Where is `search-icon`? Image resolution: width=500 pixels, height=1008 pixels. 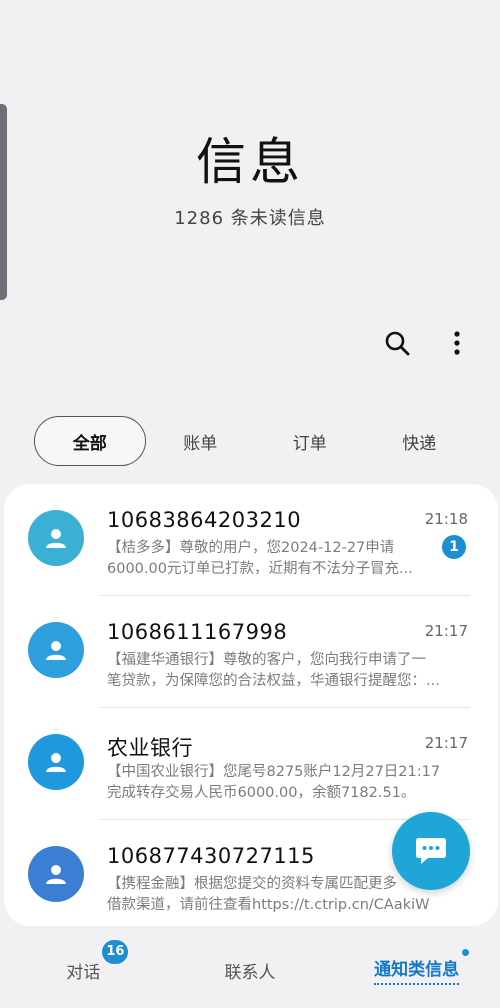
search-icon is located at coordinates (397, 343).